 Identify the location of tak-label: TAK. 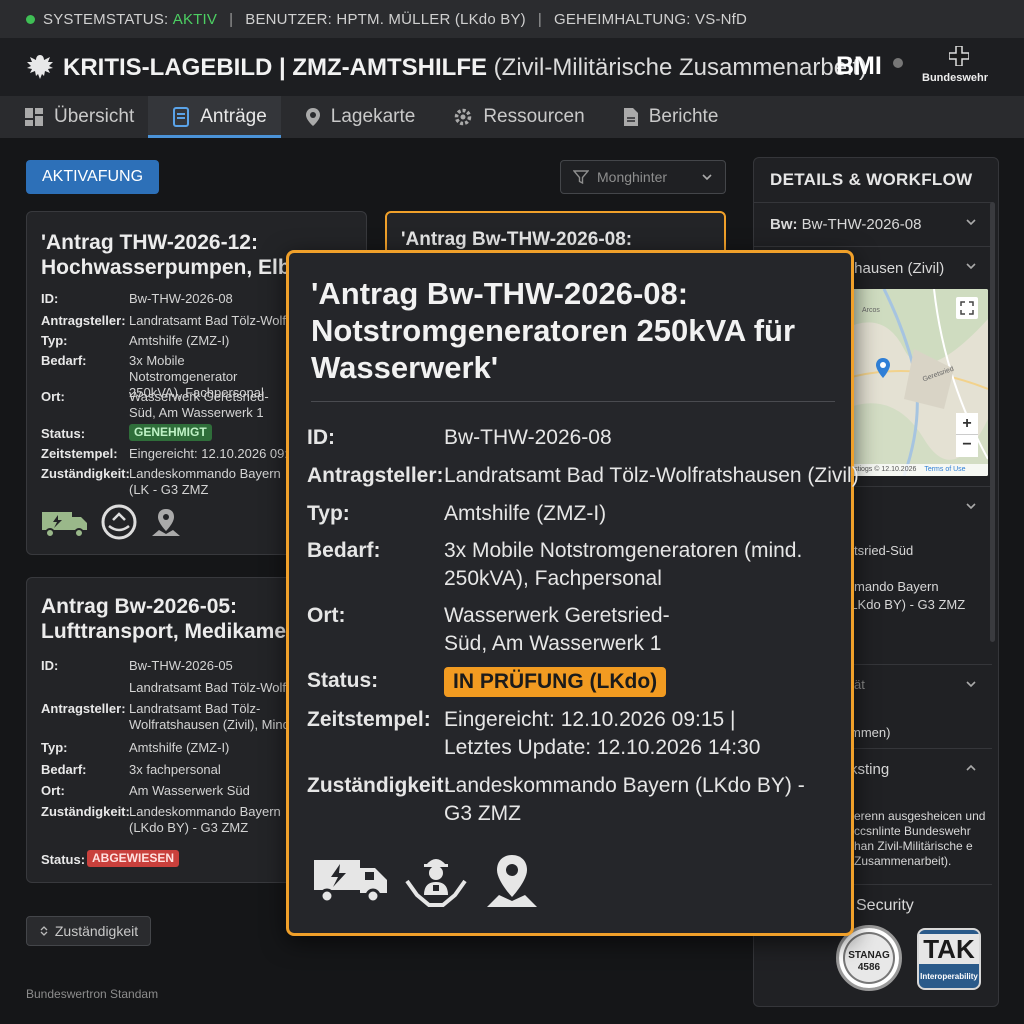
(949, 949).